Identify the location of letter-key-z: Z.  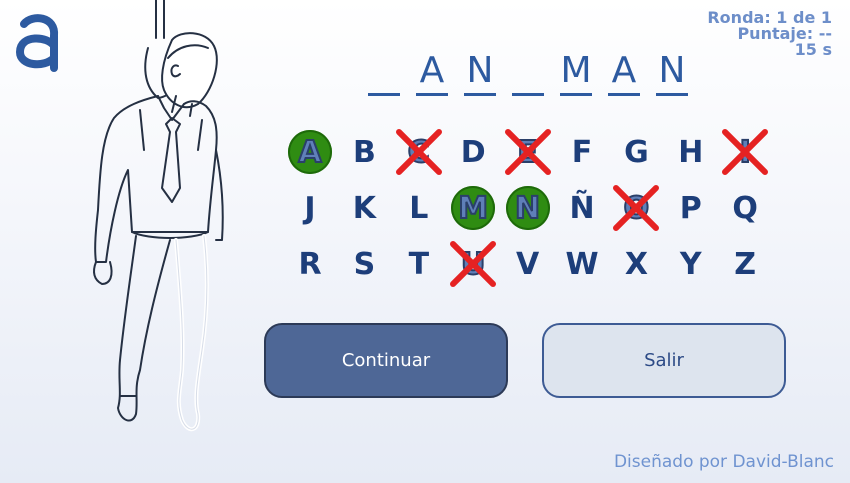
(745, 264).